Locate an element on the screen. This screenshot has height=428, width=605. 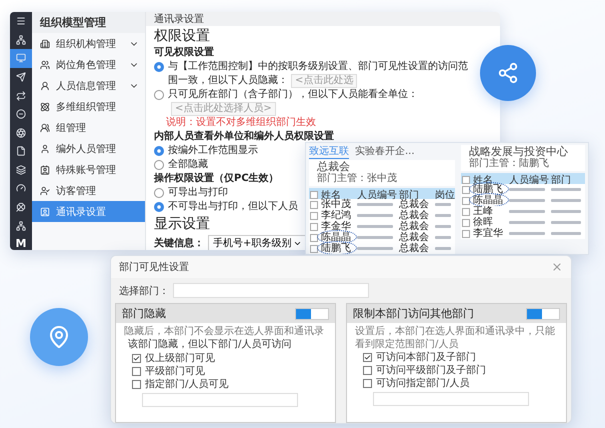
radio-label: 不可导出与打印，但以下人员 is located at coordinates (233, 207).